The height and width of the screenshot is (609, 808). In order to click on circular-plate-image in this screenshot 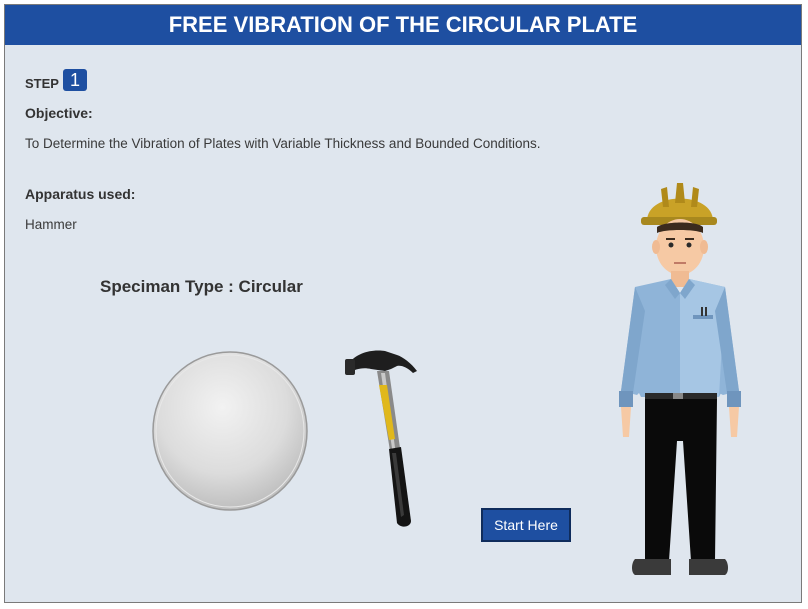, I will do `click(230, 431)`.